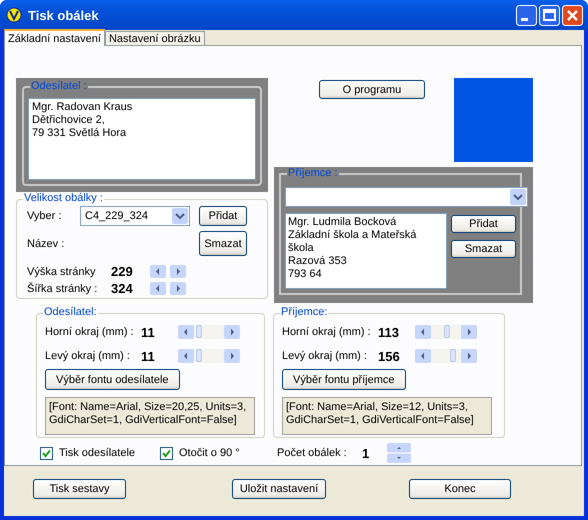  Describe the element at coordinates (304, 312) in the screenshot. I see `group-legend: Příjemce:` at that location.